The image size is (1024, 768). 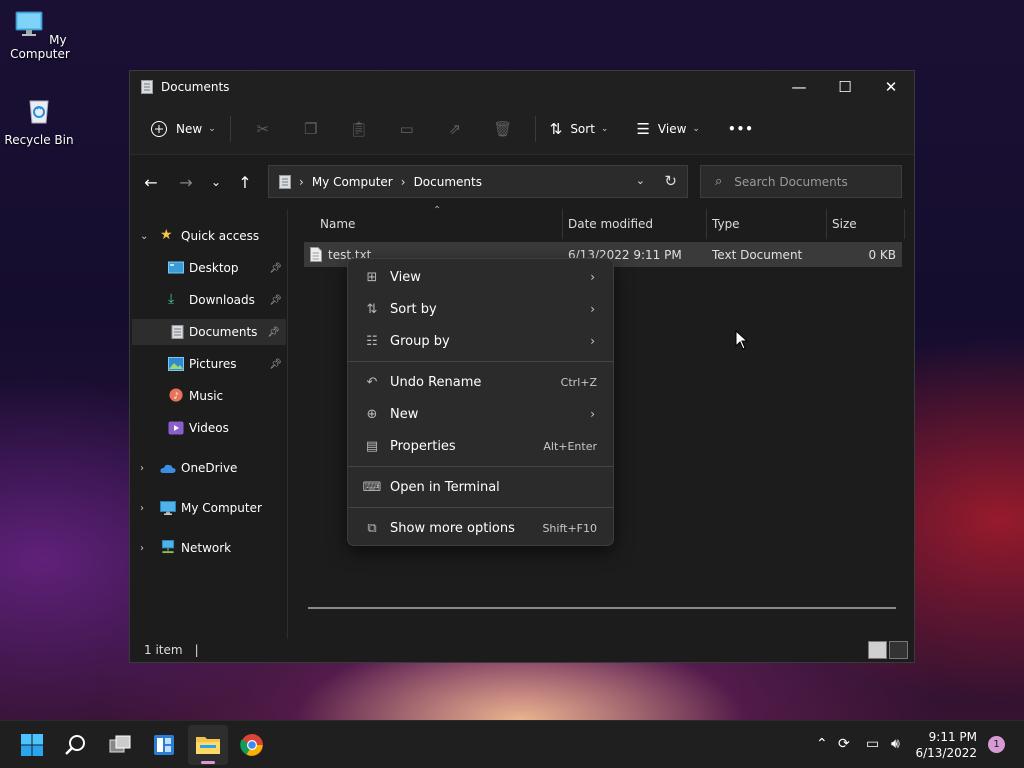 What do you see at coordinates (176, 428) in the screenshot?
I see `videos-icon` at bounding box center [176, 428].